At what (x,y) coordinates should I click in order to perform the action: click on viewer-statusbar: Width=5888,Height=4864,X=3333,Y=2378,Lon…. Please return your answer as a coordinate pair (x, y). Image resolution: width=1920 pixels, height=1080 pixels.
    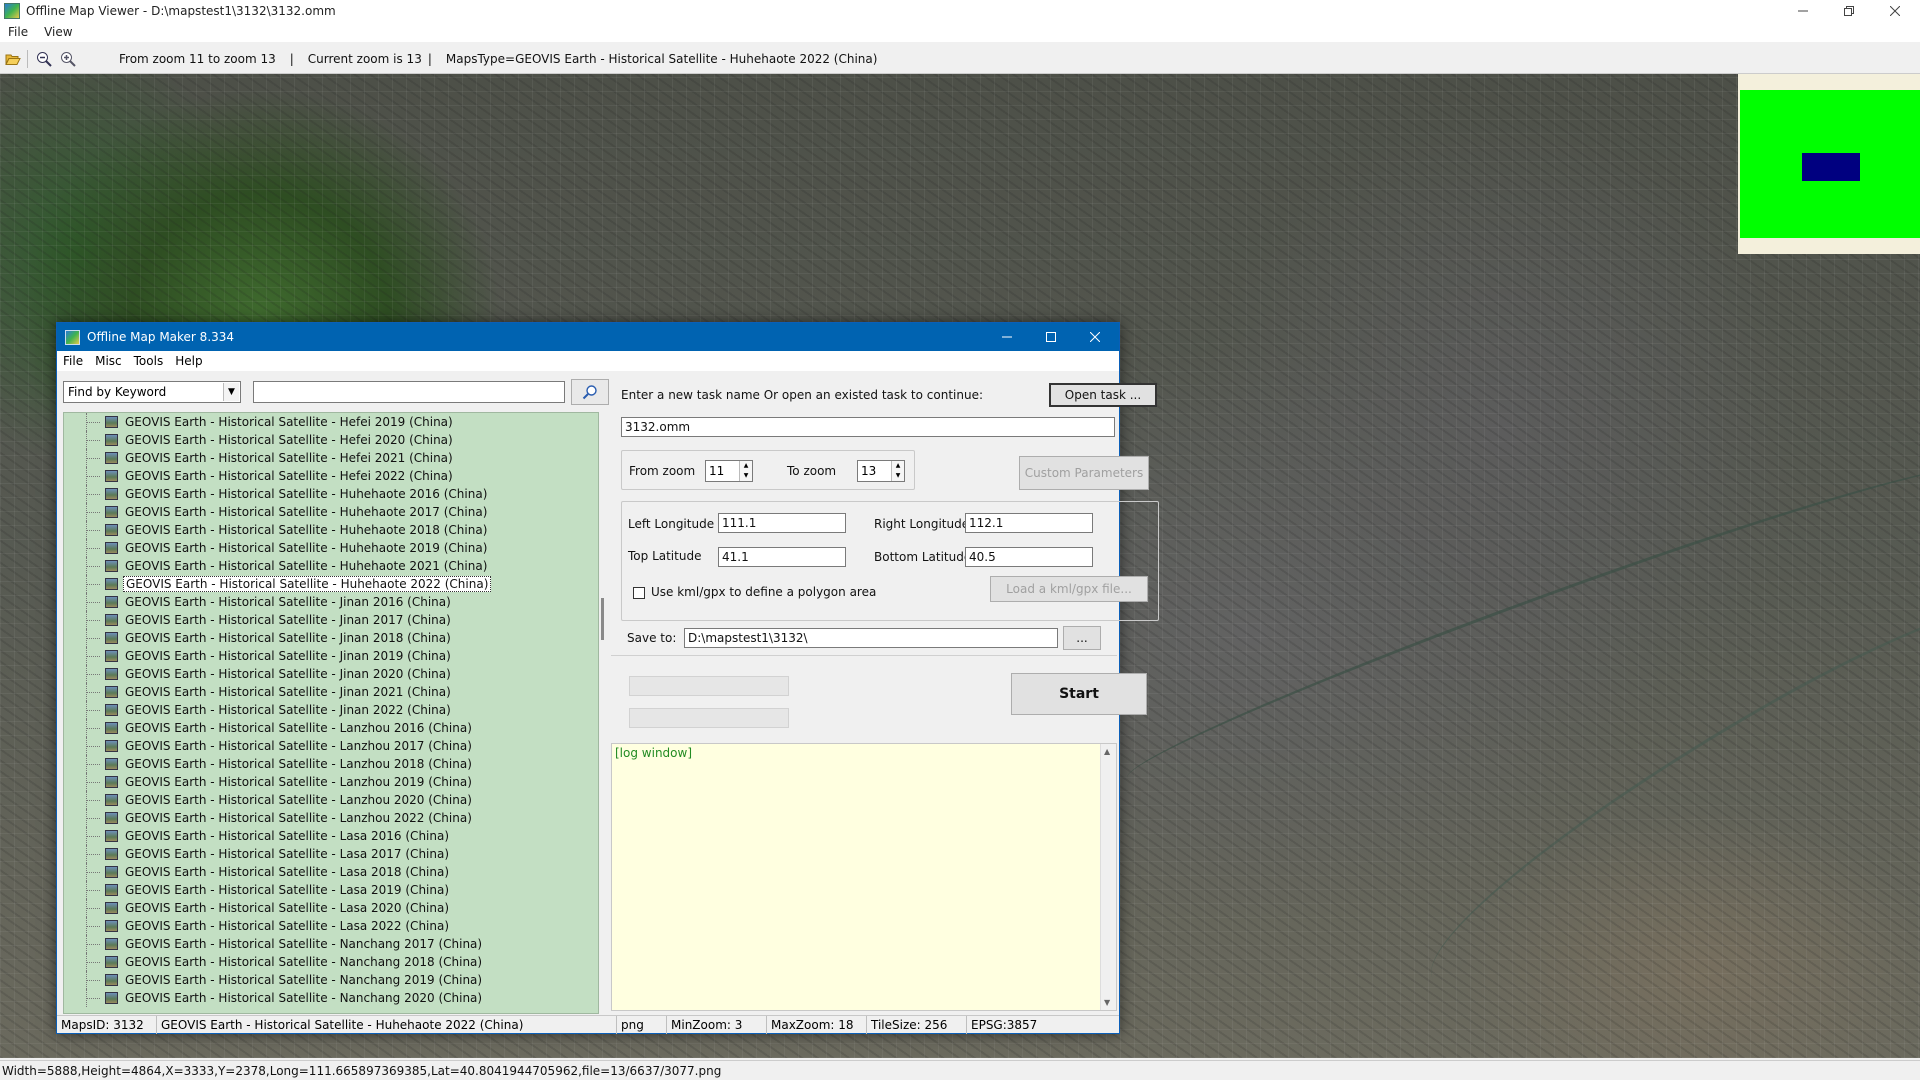
    Looking at the image, I should click on (960, 1070).